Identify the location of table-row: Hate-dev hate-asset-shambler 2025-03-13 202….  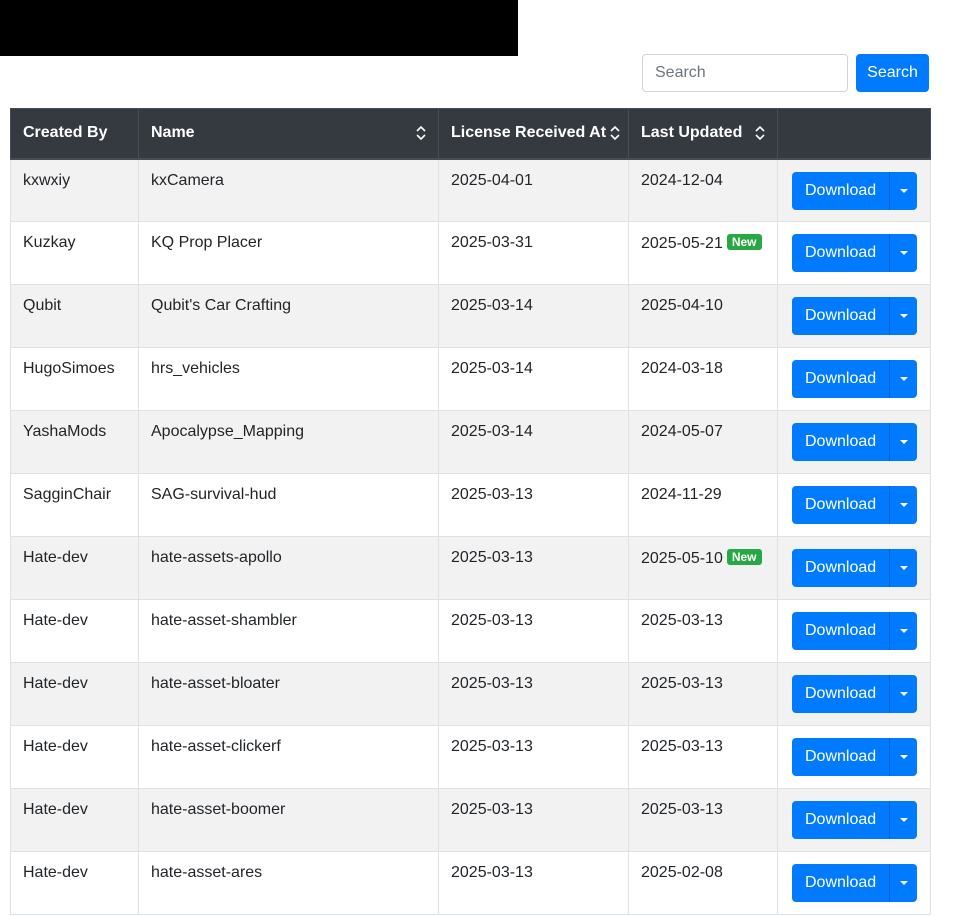
(470, 631).